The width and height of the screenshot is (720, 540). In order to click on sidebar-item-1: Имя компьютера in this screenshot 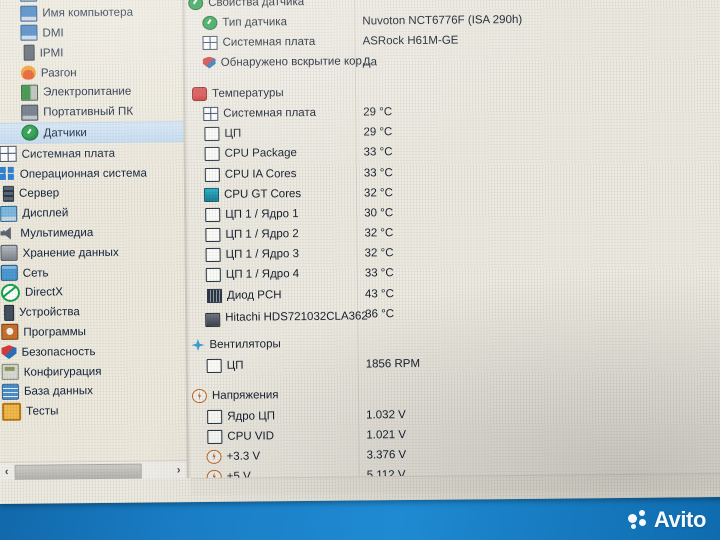, I will do `click(91, 13)`.